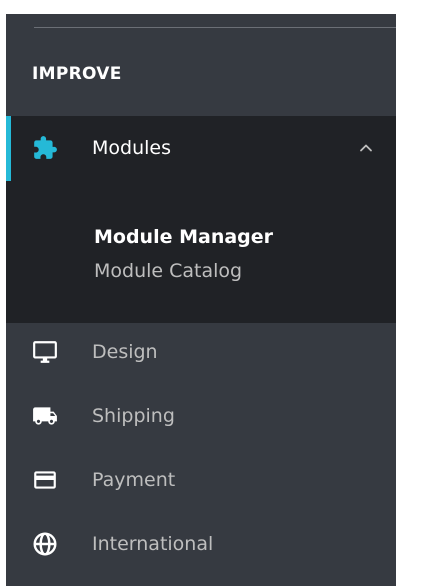 This screenshot has height=586, width=424. Describe the element at coordinates (153, 544) in the screenshot. I see `sidebar-item-label: International` at that location.